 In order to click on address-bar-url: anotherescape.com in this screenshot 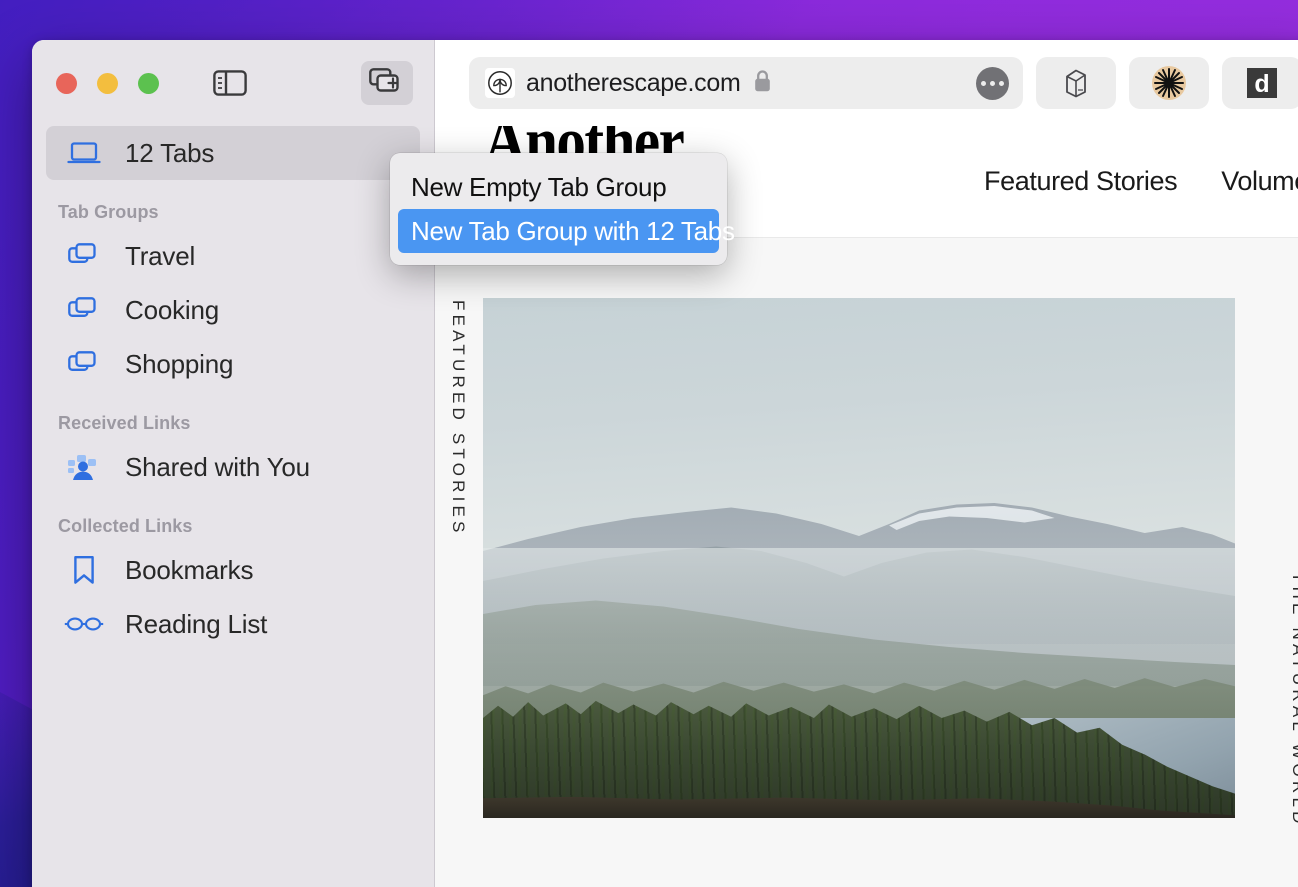, I will do `click(633, 82)`.